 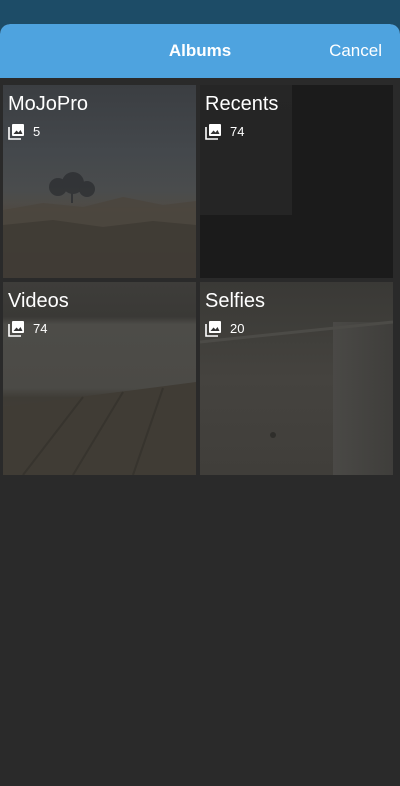 What do you see at coordinates (235, 301) in the screenshot?
I see `album-name: Selfies` at bounding box center [235, 301].